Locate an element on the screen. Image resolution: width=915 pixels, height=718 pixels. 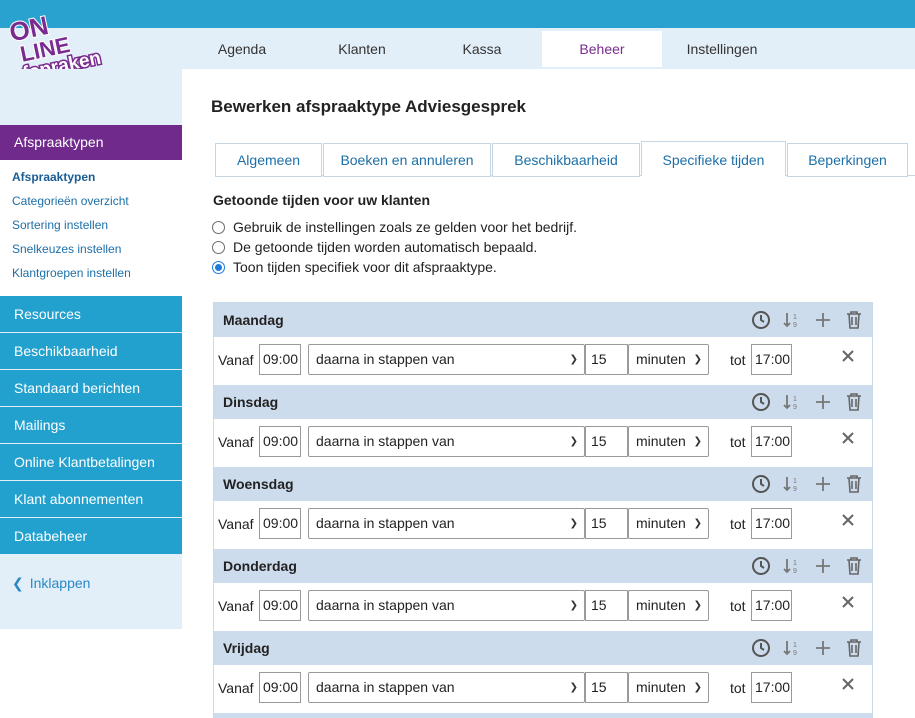
chevron-down-icon: ❯ is located at coordinates (697, 687).